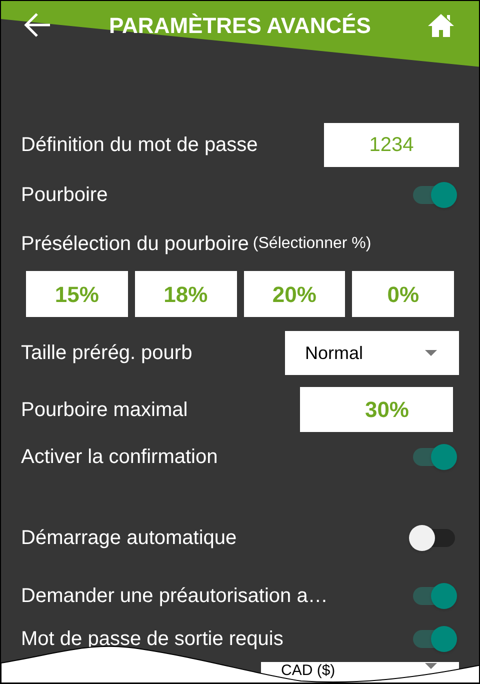  What do you see at coordinates (152, 639) in the screenshot?
I see `setting-label: Mot de passe de sortie requis` at bounding box center [152, 639].